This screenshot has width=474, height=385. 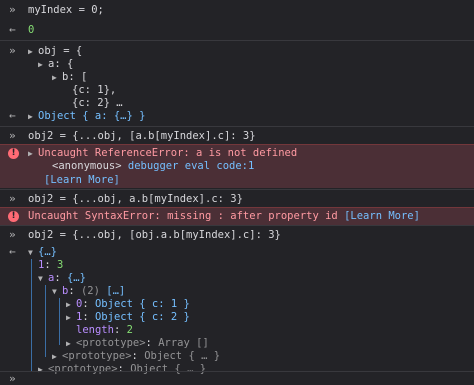 I want to click on console-input-row: » obj2 = {...obj, a.b[myIndex].c: 3}, so click(x=237, y=198).